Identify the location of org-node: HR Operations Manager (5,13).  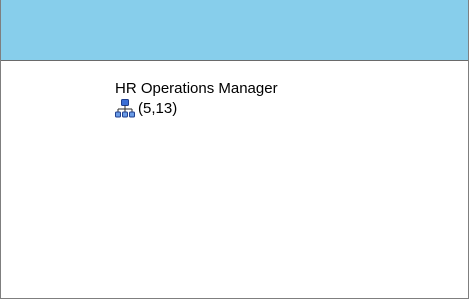
(196, 99).